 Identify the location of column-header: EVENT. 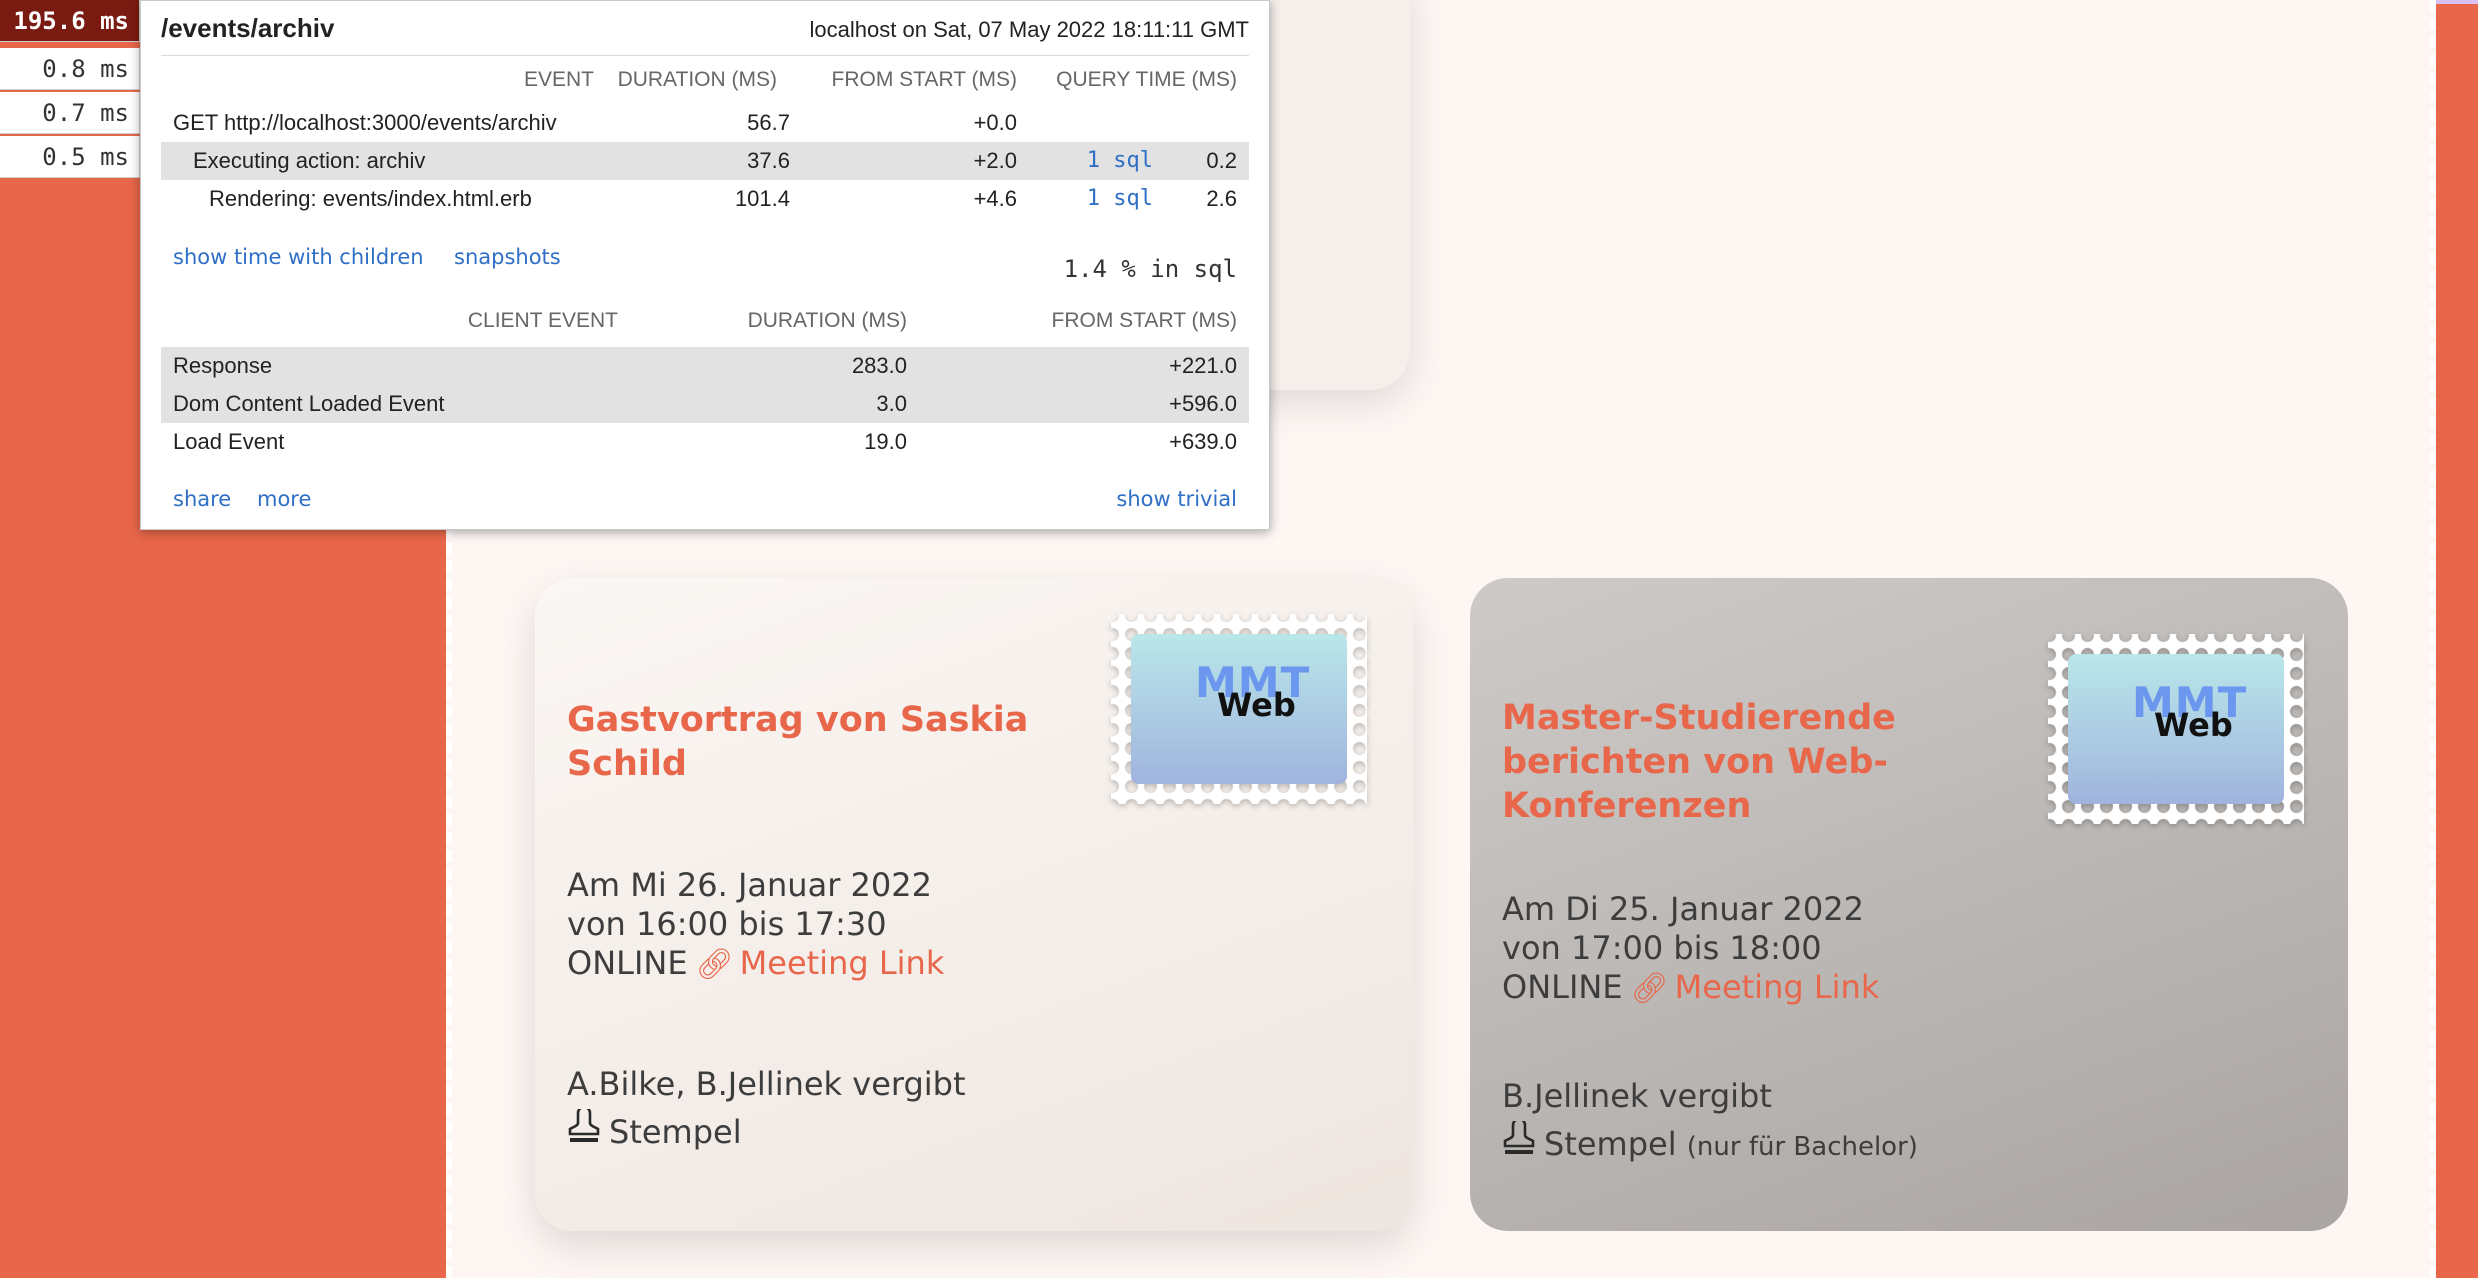
(558, 79).